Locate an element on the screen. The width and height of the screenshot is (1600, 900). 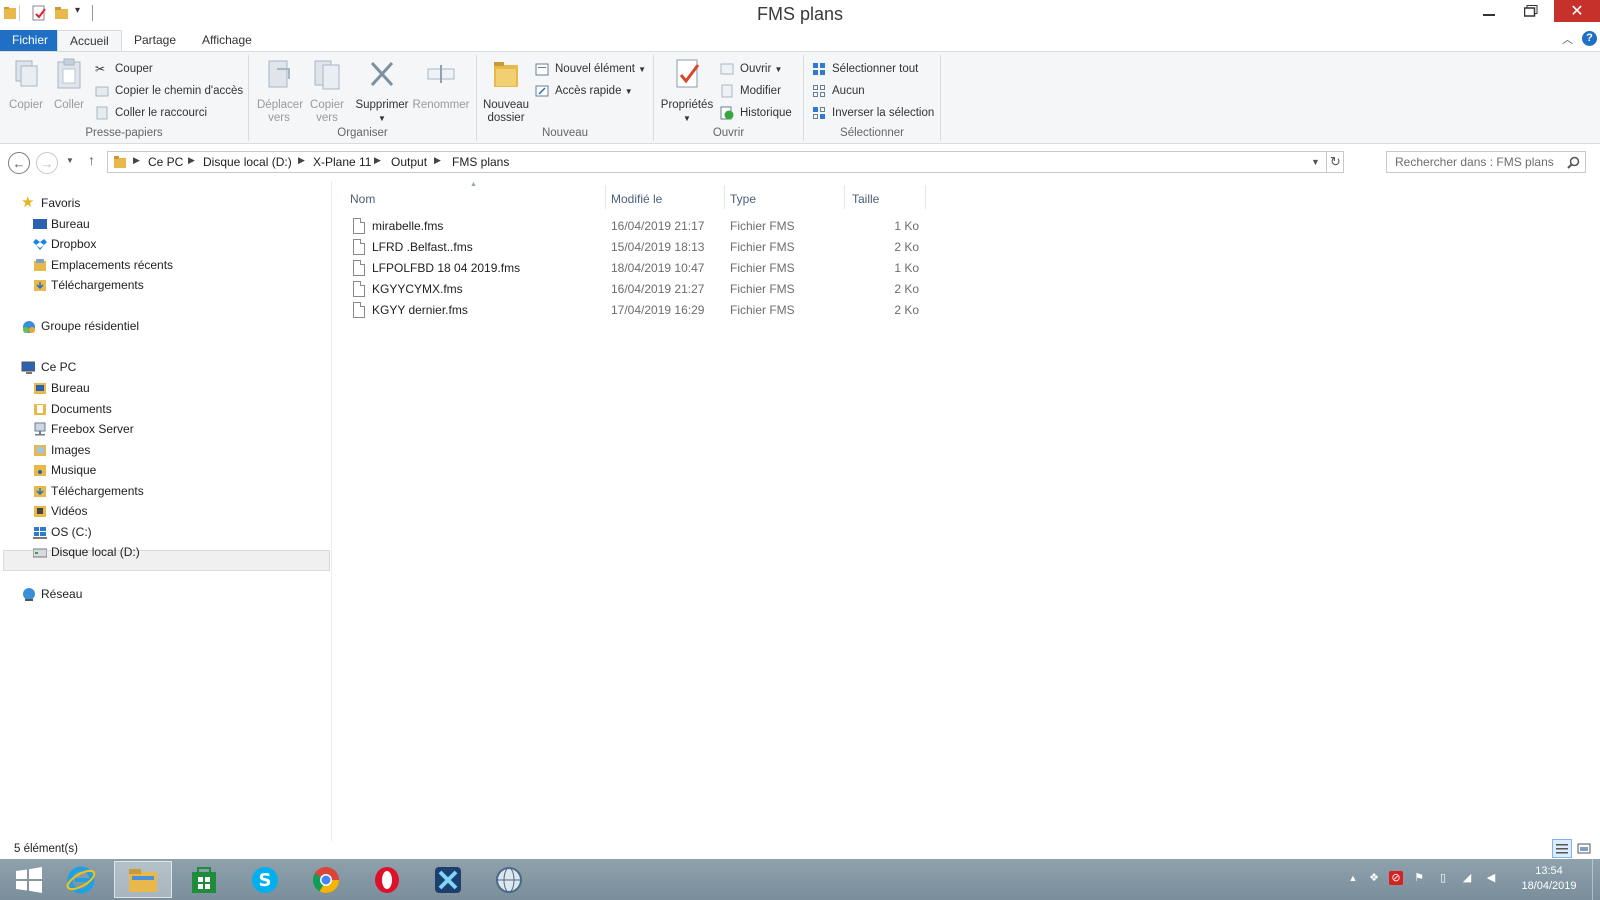
quick-access-button: Accès rapide ▼ is located at coordinates (584, 91).